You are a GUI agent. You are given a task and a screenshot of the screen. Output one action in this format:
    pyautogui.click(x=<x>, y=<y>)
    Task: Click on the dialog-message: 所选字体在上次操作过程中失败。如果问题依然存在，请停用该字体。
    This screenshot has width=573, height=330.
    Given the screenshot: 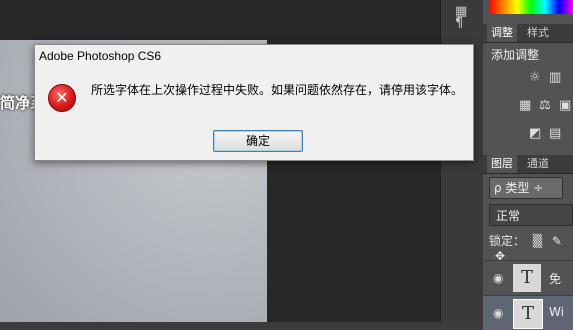 What is the action you would take?
    pyautogui.click(x=277, y=90)
    